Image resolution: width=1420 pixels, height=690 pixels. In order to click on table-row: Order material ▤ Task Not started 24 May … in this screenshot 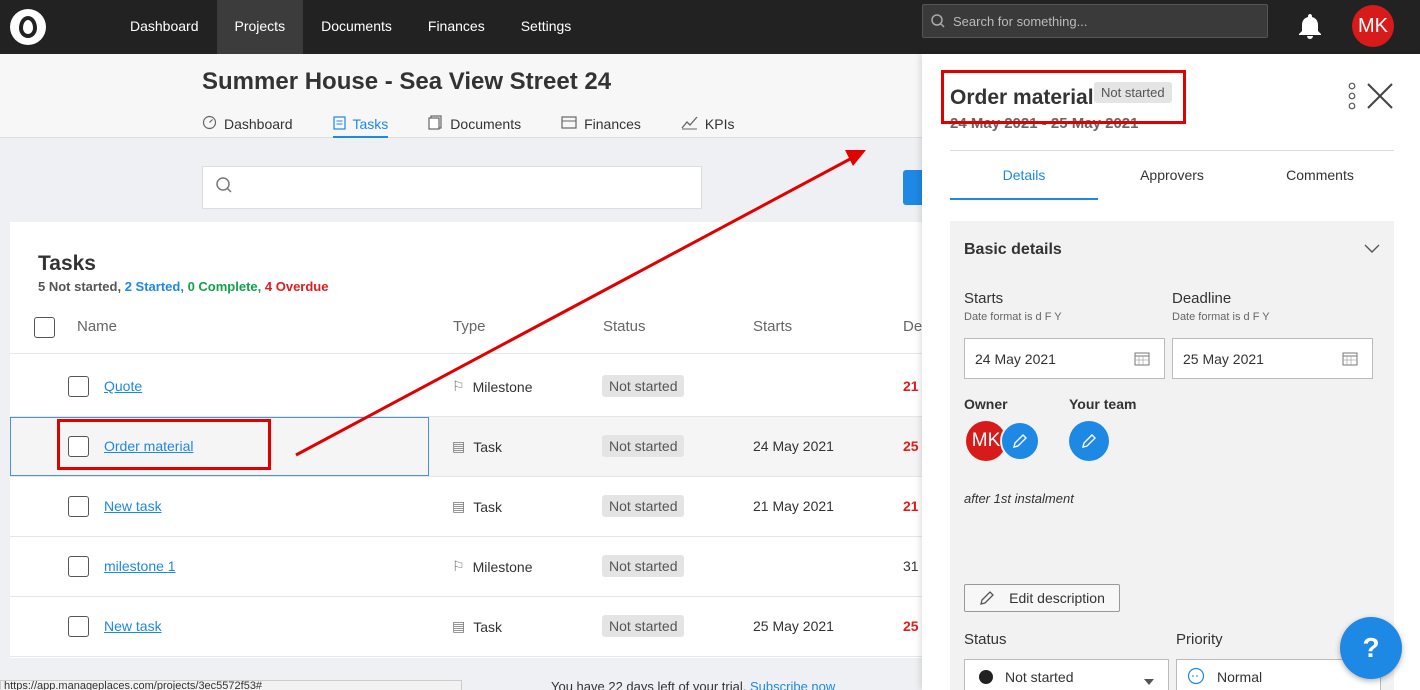, I will do `click(466, 447)`.